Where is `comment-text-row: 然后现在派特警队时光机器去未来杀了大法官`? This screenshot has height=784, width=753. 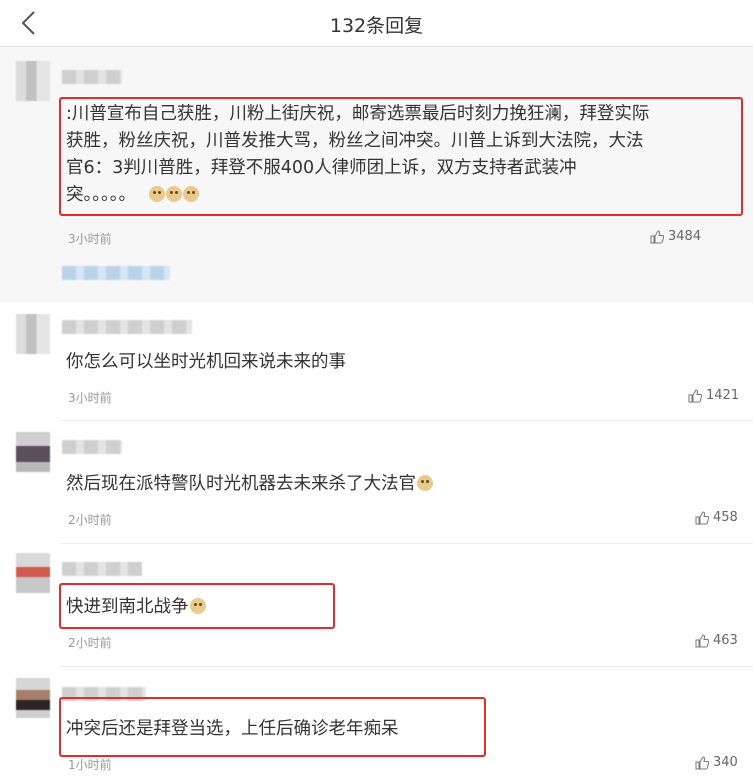
comment-text-row: 然后现在派特警队时光机器去未来杀了大法官 is located at coordinates (249, 484).